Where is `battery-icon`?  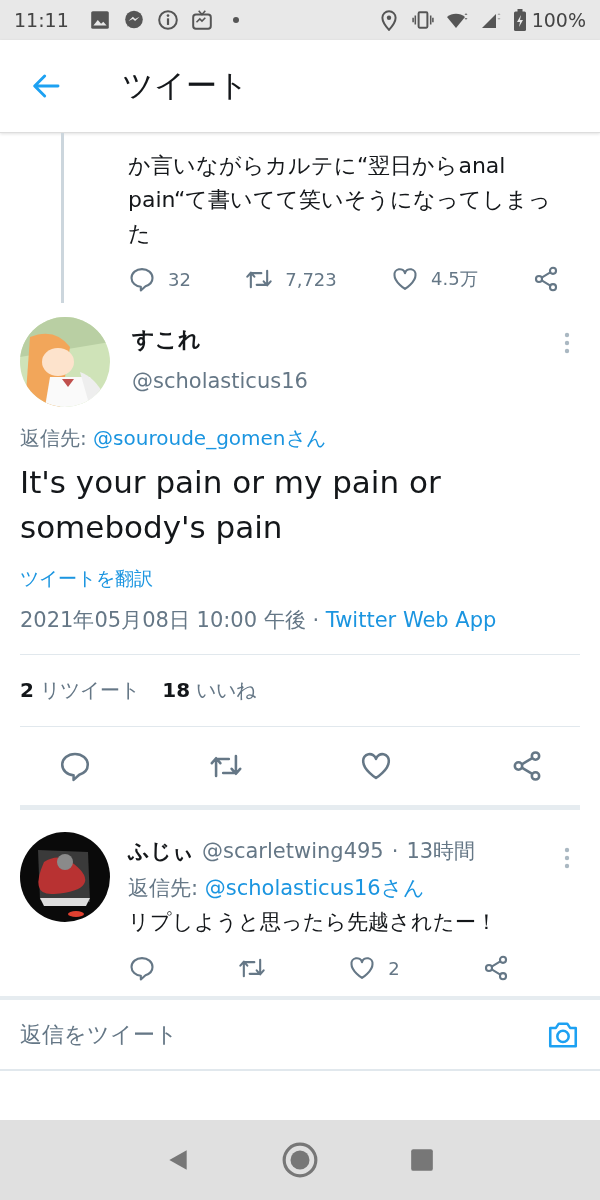
battery-icon is located at coordinates (519, 20).